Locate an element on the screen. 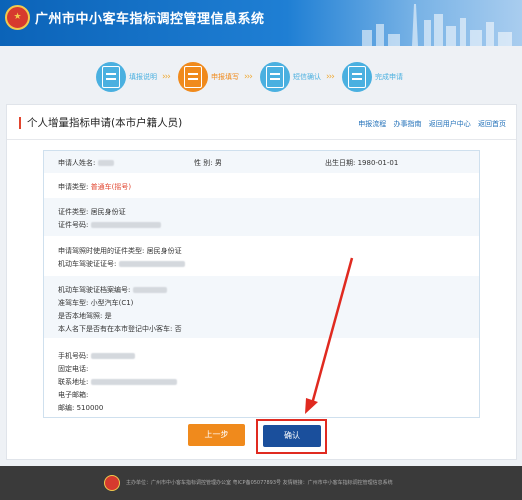  field-value: 否 is located at coordinates (178, 329).